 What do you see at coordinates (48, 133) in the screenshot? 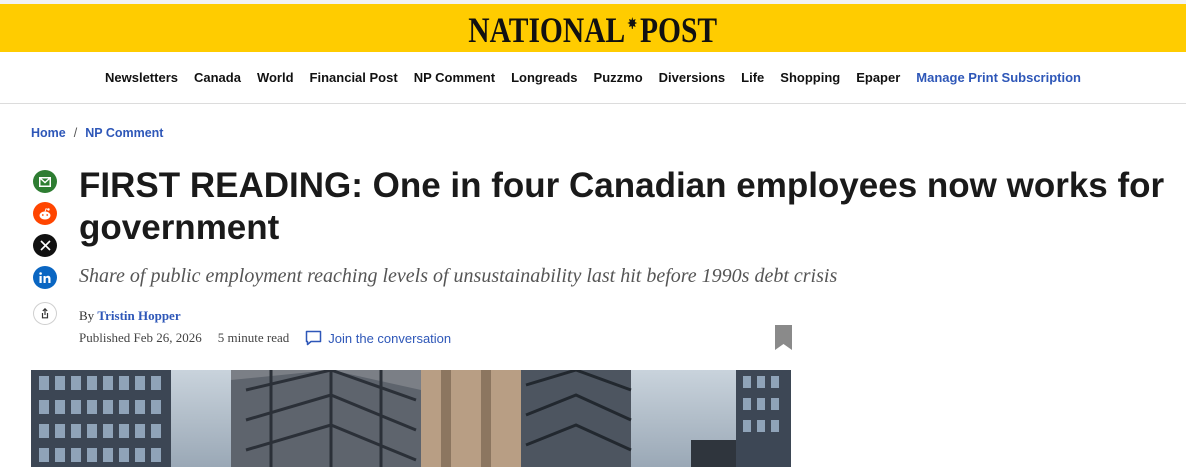
I see `breadcrumb-home: Home` at bounding box center [48, 133].